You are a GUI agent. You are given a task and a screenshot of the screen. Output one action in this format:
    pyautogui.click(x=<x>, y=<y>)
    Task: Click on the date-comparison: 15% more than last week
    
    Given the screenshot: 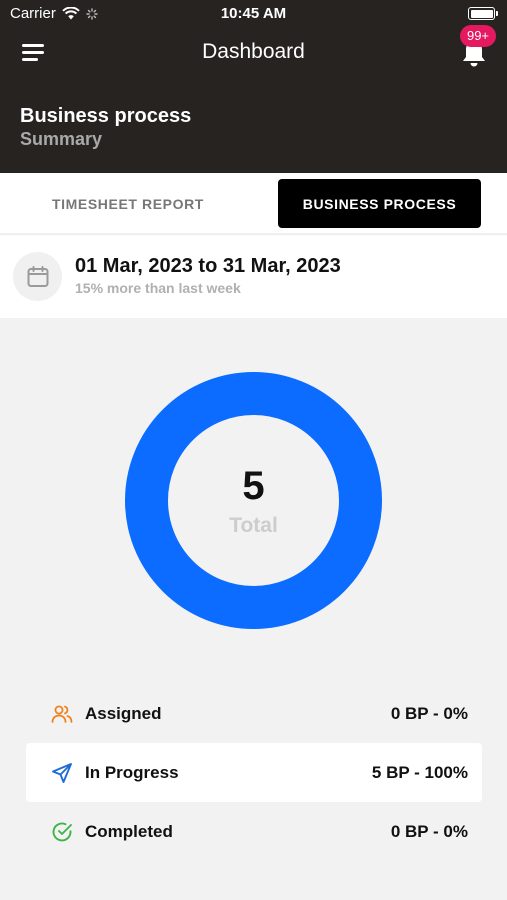 What is the action you would take?
    pyautogui.click(x=158, y=288)
    